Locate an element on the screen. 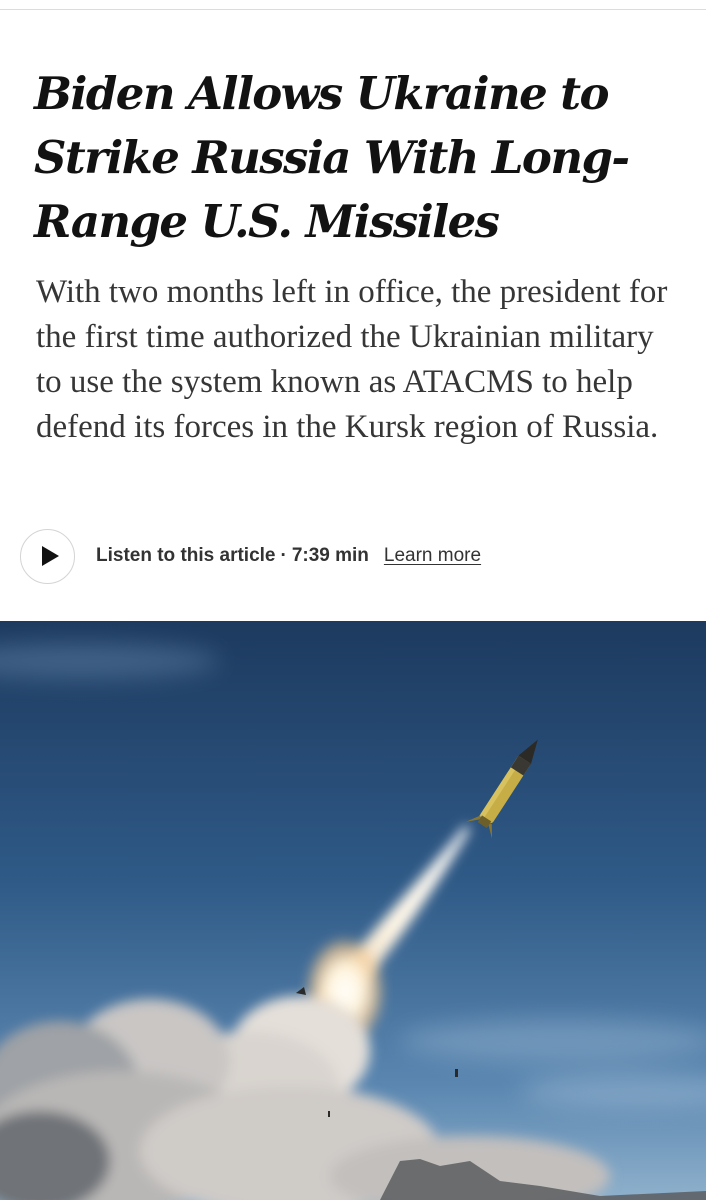 This screenshot has height=1200, width=706. play-icon is located at coordinates (50, 556).